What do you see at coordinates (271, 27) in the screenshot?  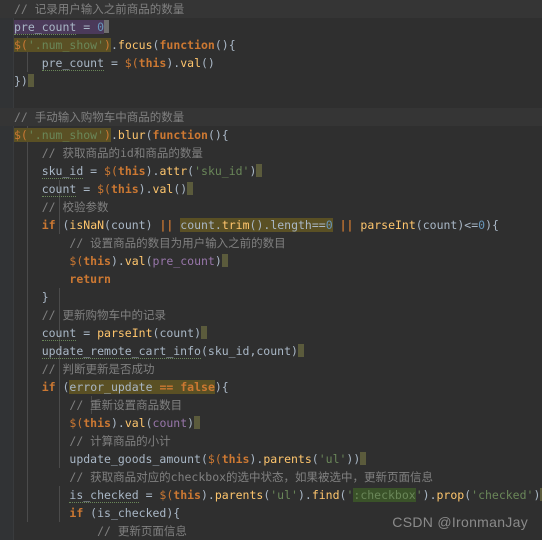 I see `code-line: pre_count = 0` at bounding box center [271, 27].